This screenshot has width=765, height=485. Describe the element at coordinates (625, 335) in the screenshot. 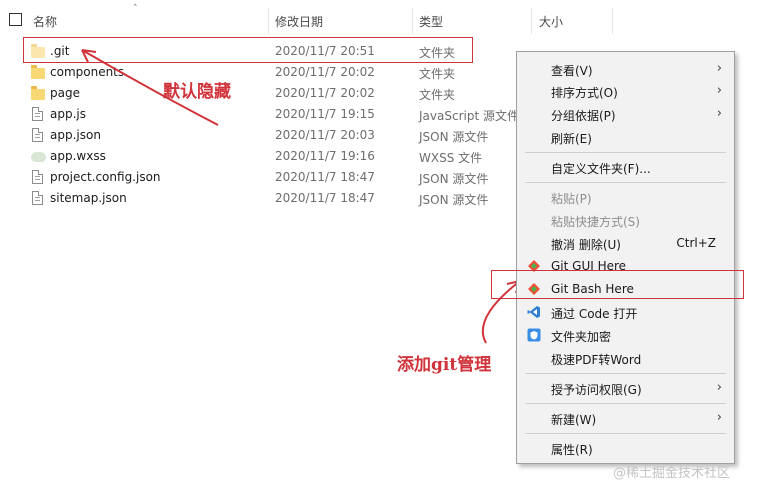

I see `menu-item-folder-encrypt: 文件夹加密` at that location.